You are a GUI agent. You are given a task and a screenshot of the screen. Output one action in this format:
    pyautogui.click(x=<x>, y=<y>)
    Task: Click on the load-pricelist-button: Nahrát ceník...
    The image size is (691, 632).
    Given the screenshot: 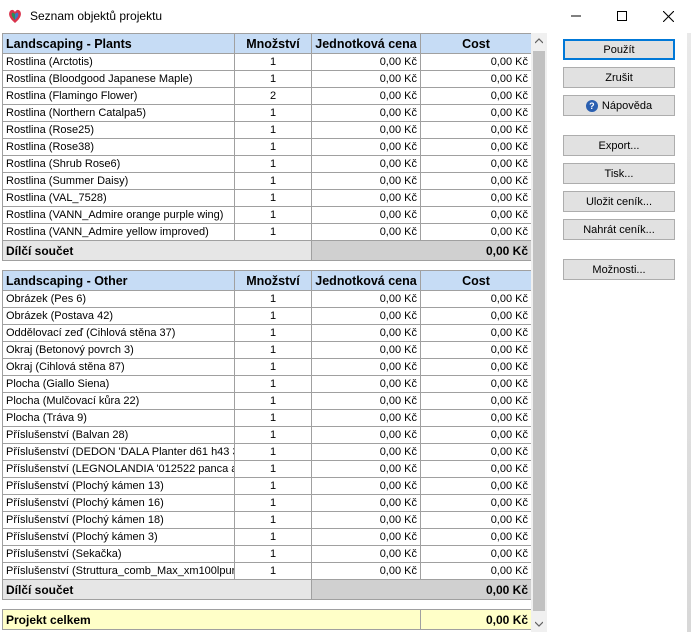 What is the action you would take?
    pyautogui.click(x=619, y=229)
    